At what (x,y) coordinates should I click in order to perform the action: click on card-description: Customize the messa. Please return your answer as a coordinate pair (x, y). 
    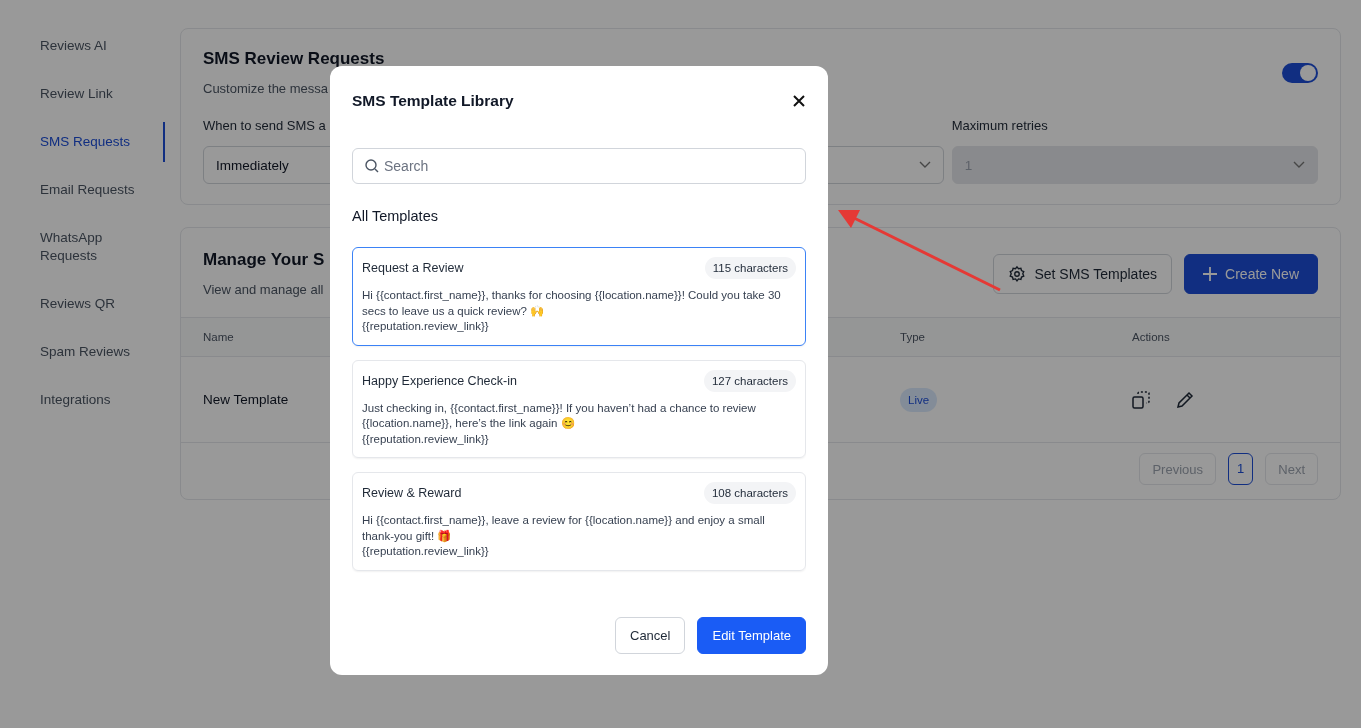
    Looking at the image, I should click on (266, 88).